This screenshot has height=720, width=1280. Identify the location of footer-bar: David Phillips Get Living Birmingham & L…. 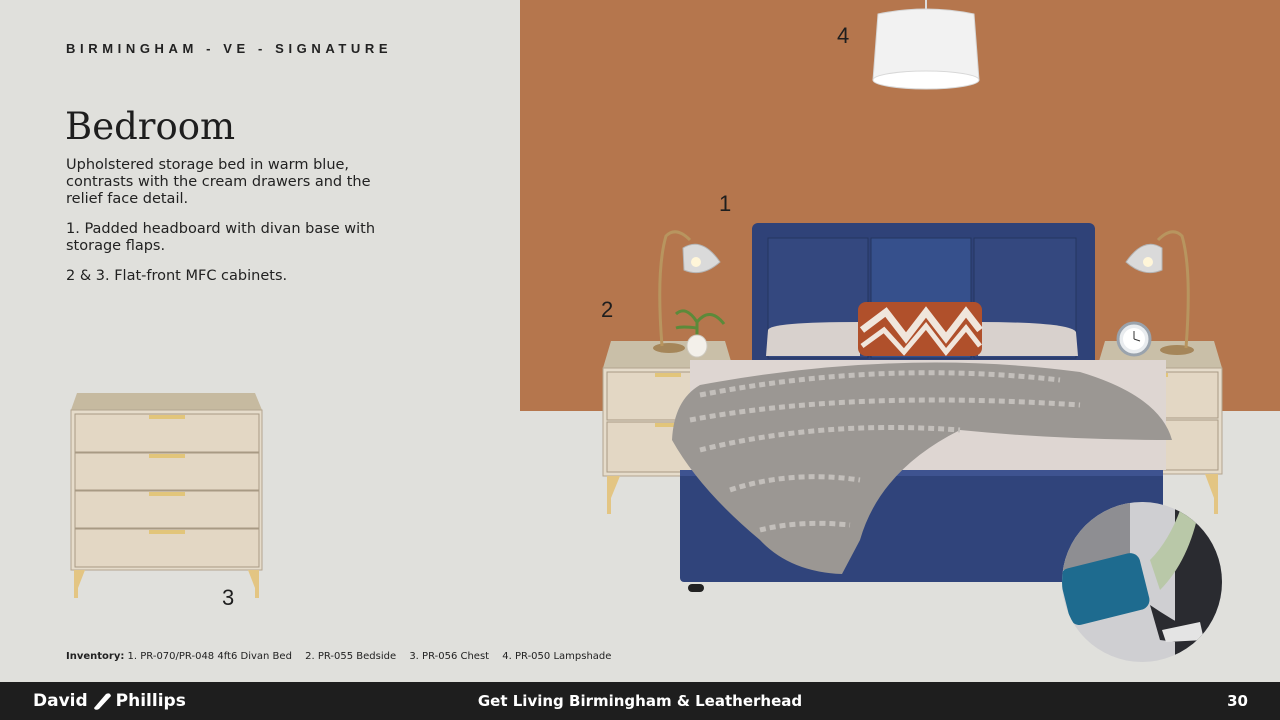
(640, 701).